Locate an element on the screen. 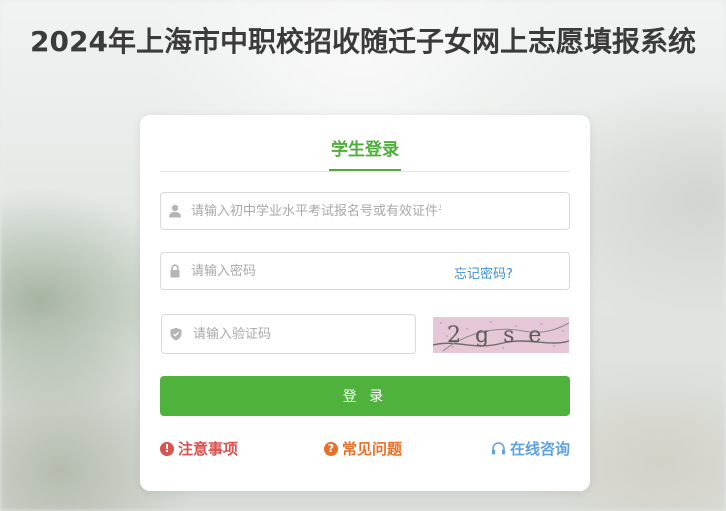 This screenshot has height=511, width=726. help-links: ! 注意事项 ? 常见问题 在线咨询 is located at coordinates (365, 449).